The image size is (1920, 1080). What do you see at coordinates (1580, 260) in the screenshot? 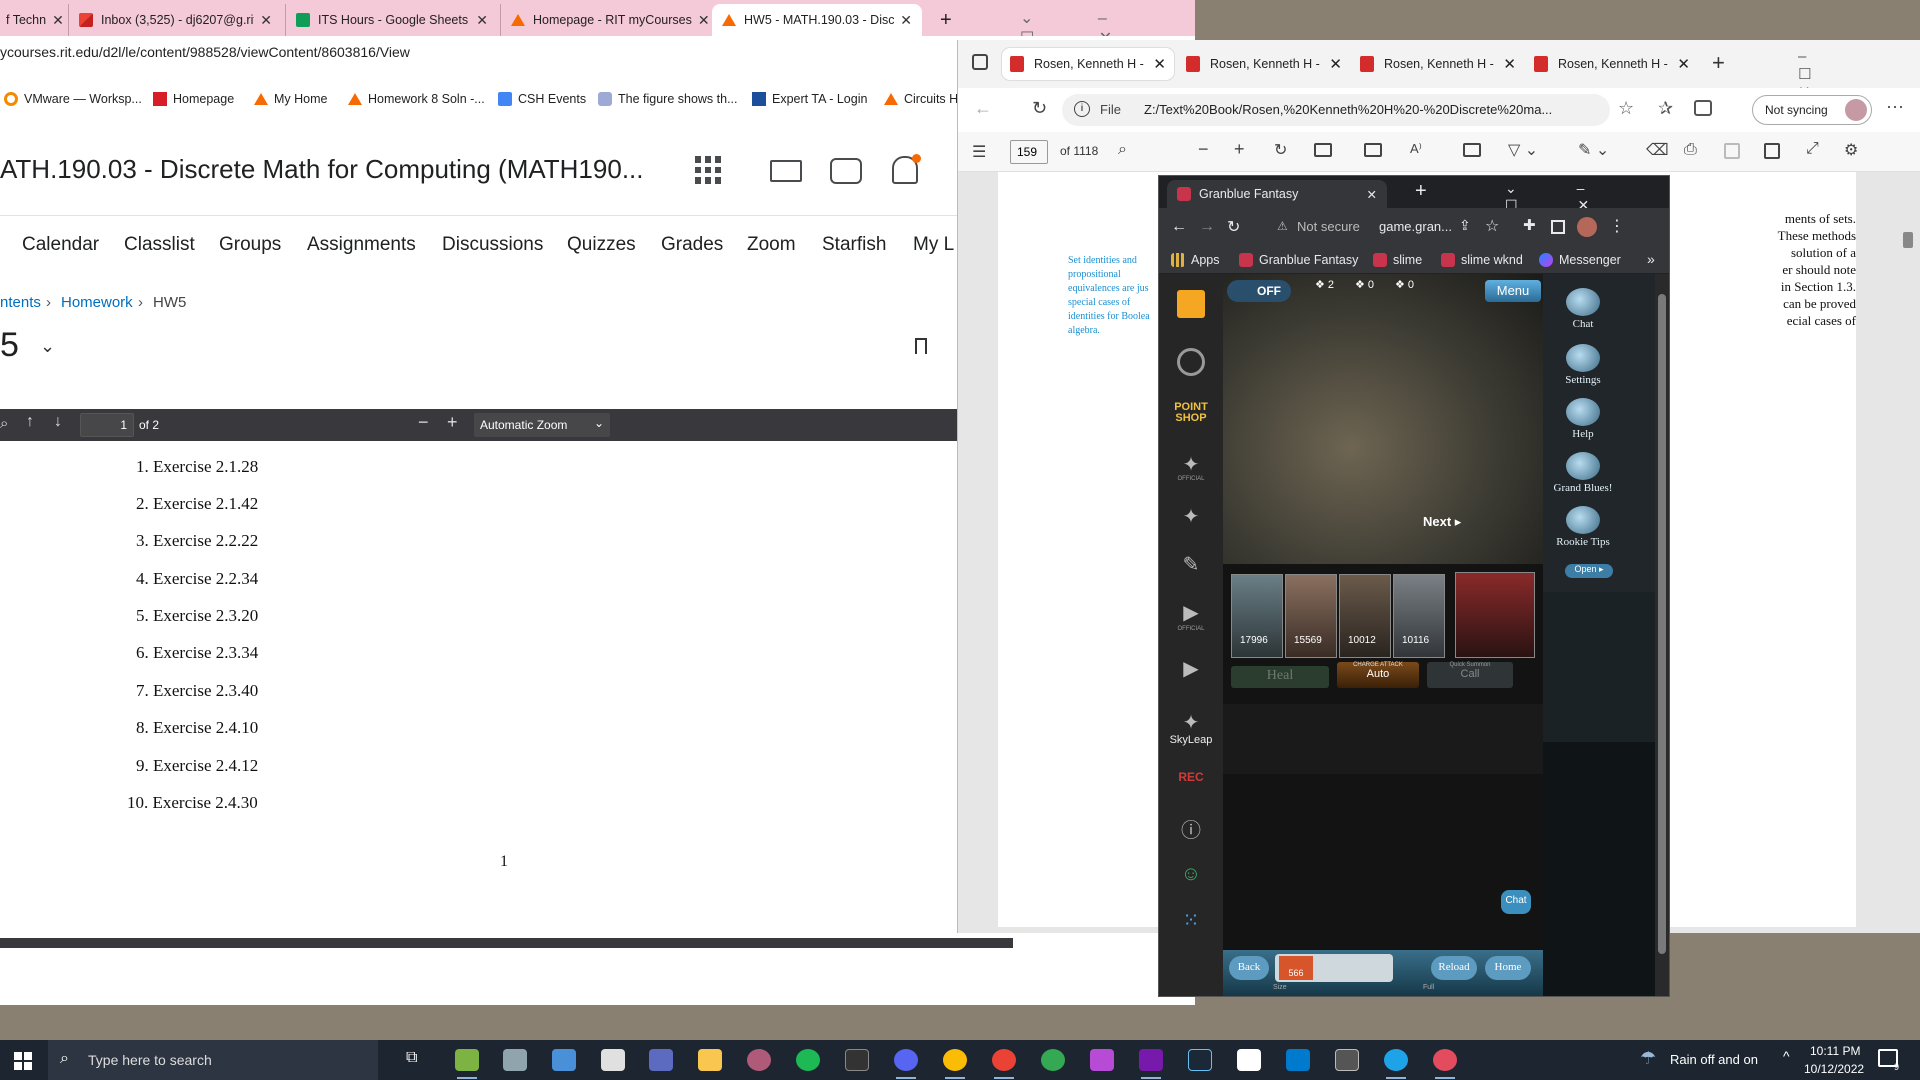
I see `bookmark-messenger: Messenger` at bounding box center [1580, 260].